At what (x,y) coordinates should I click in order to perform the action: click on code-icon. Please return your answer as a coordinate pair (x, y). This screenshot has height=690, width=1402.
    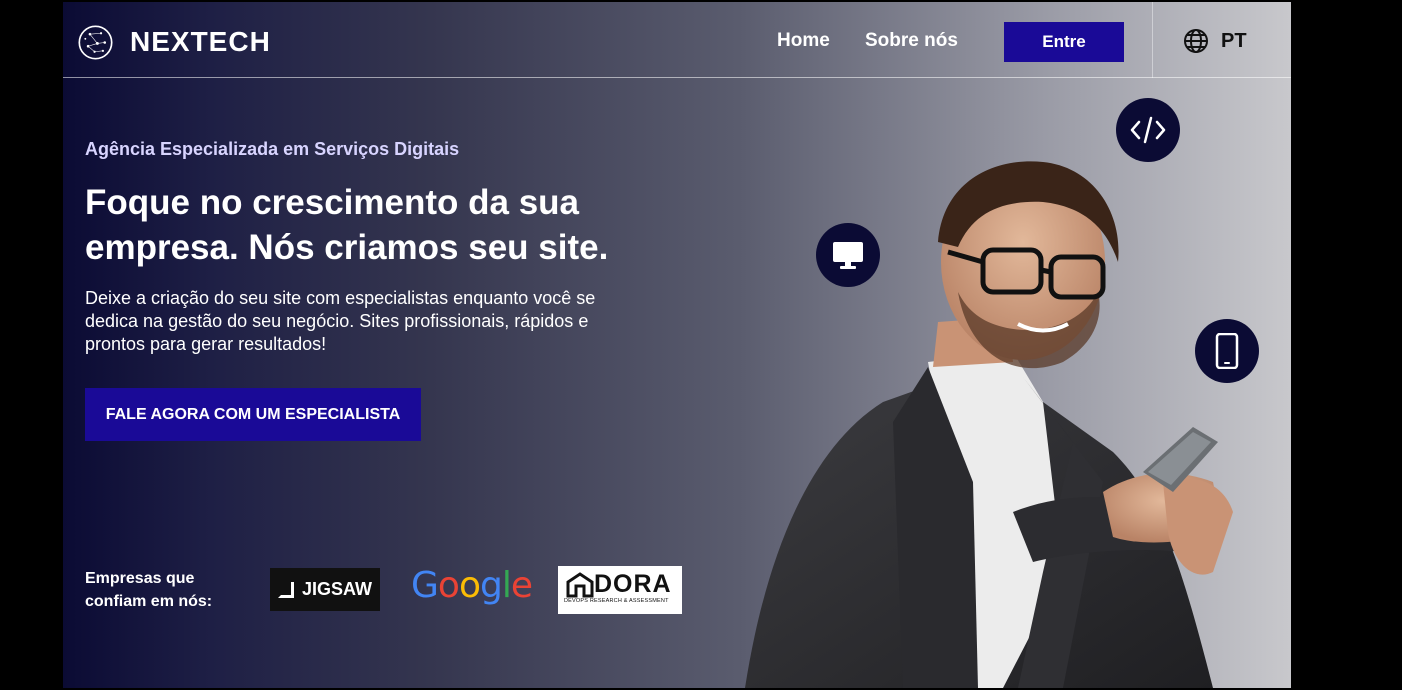
    Looking at the image, I should click on (1148, 130).